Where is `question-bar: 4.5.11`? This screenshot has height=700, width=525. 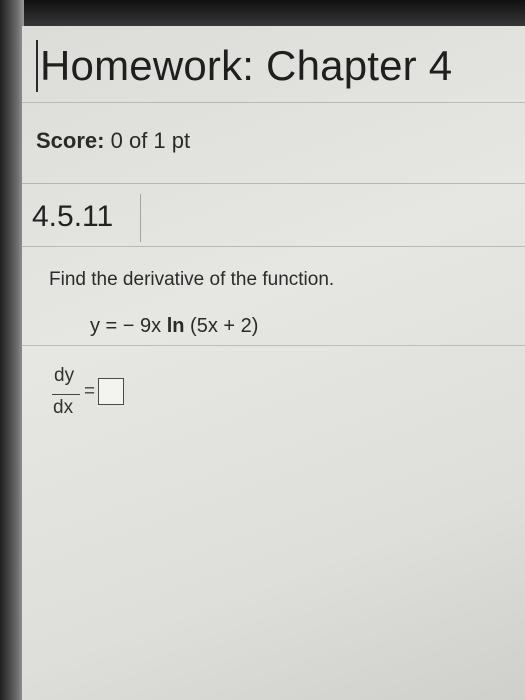
question-bar: 4.5.11 is located at coordinates (273, 215).